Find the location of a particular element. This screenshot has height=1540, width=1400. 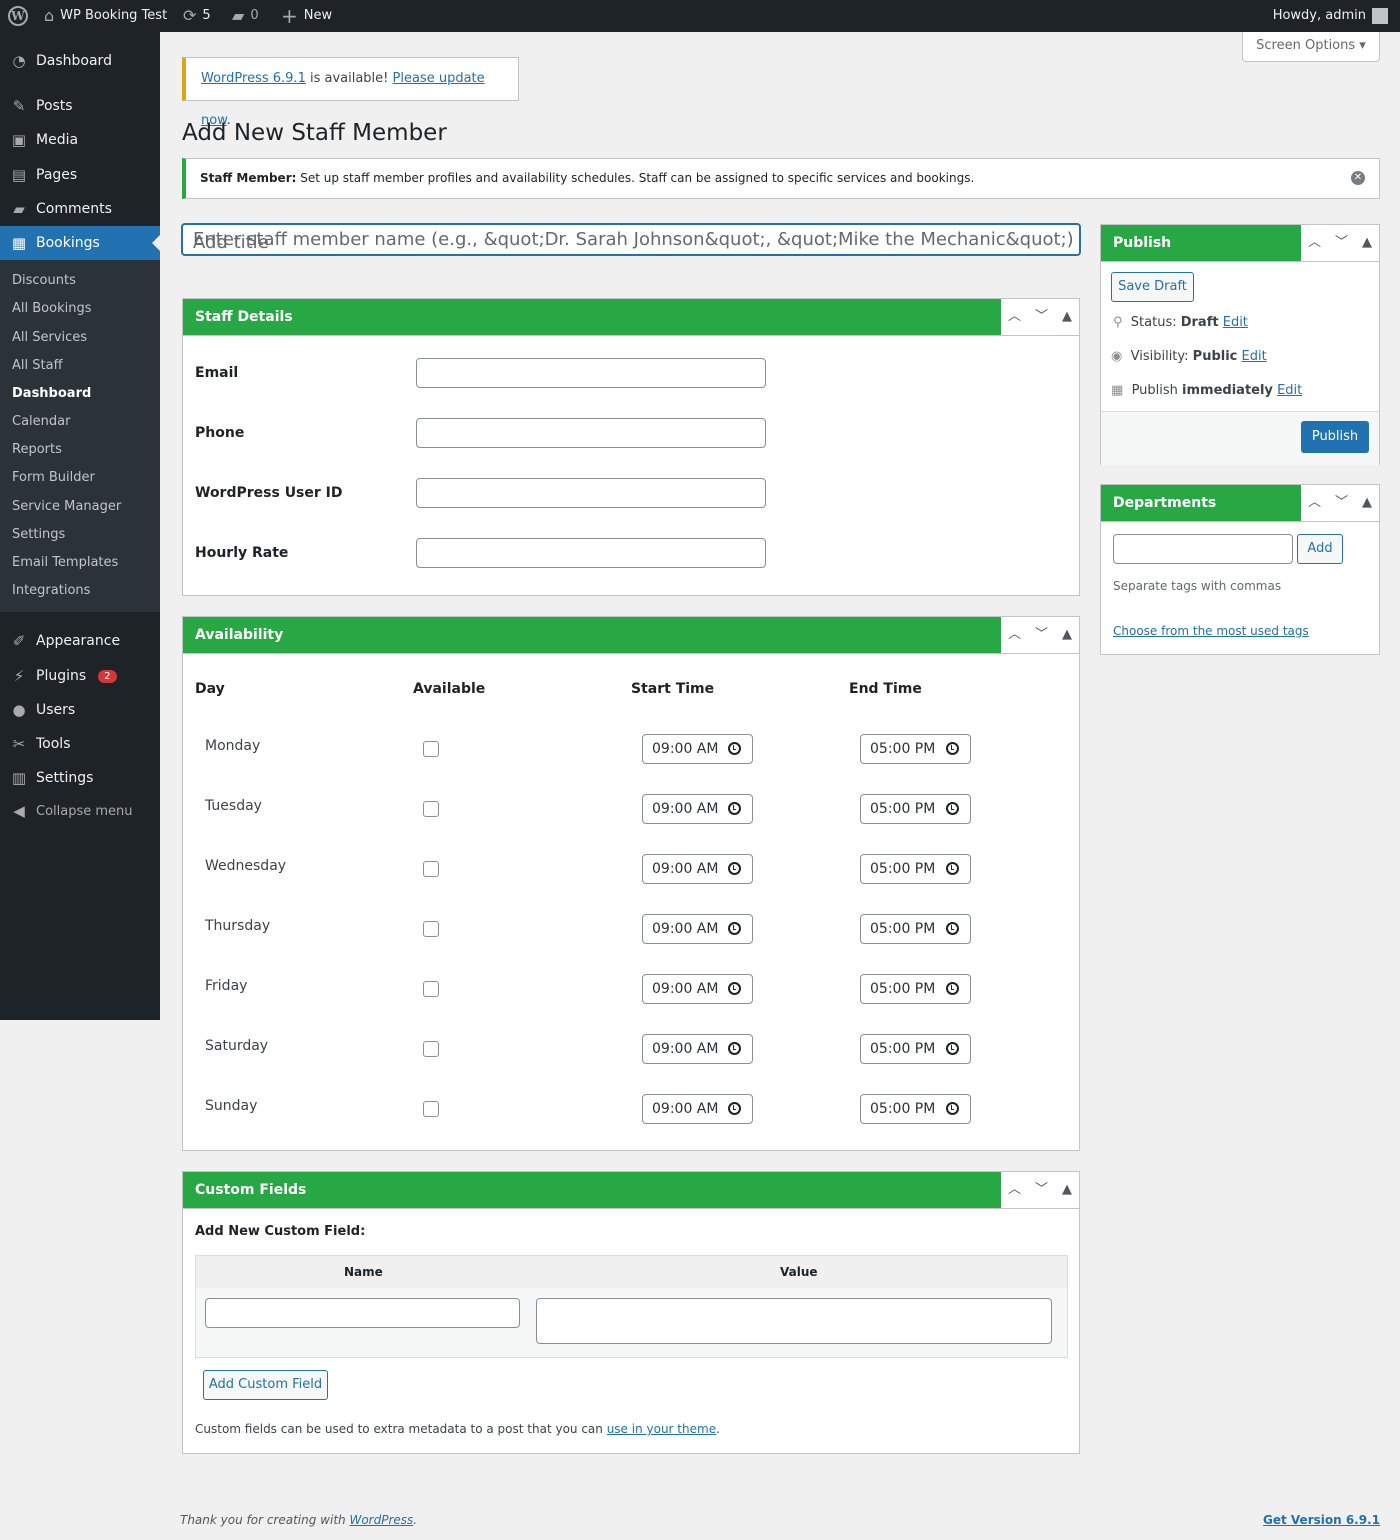

new-department-input is located at coordinates (1203, 549).